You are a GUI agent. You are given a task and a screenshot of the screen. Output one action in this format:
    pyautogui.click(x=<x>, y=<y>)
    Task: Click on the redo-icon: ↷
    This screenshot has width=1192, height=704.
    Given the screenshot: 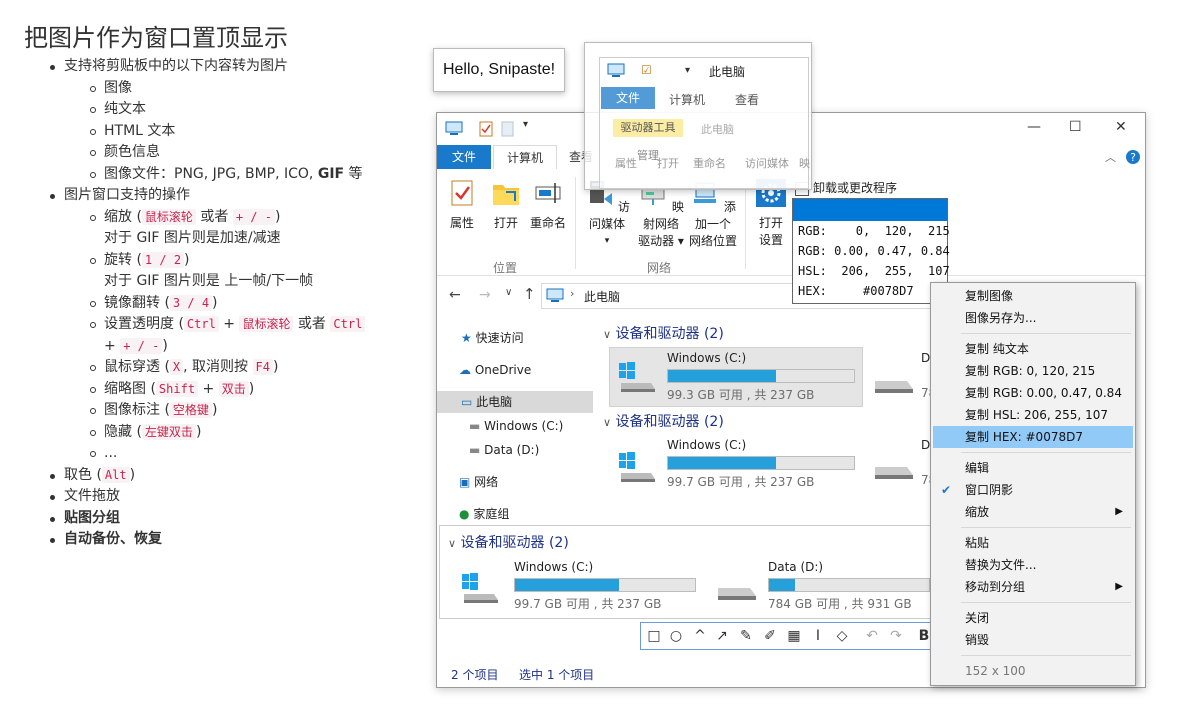 What is the action you would take?
    pyautogui.click(x=896, y=636)
    